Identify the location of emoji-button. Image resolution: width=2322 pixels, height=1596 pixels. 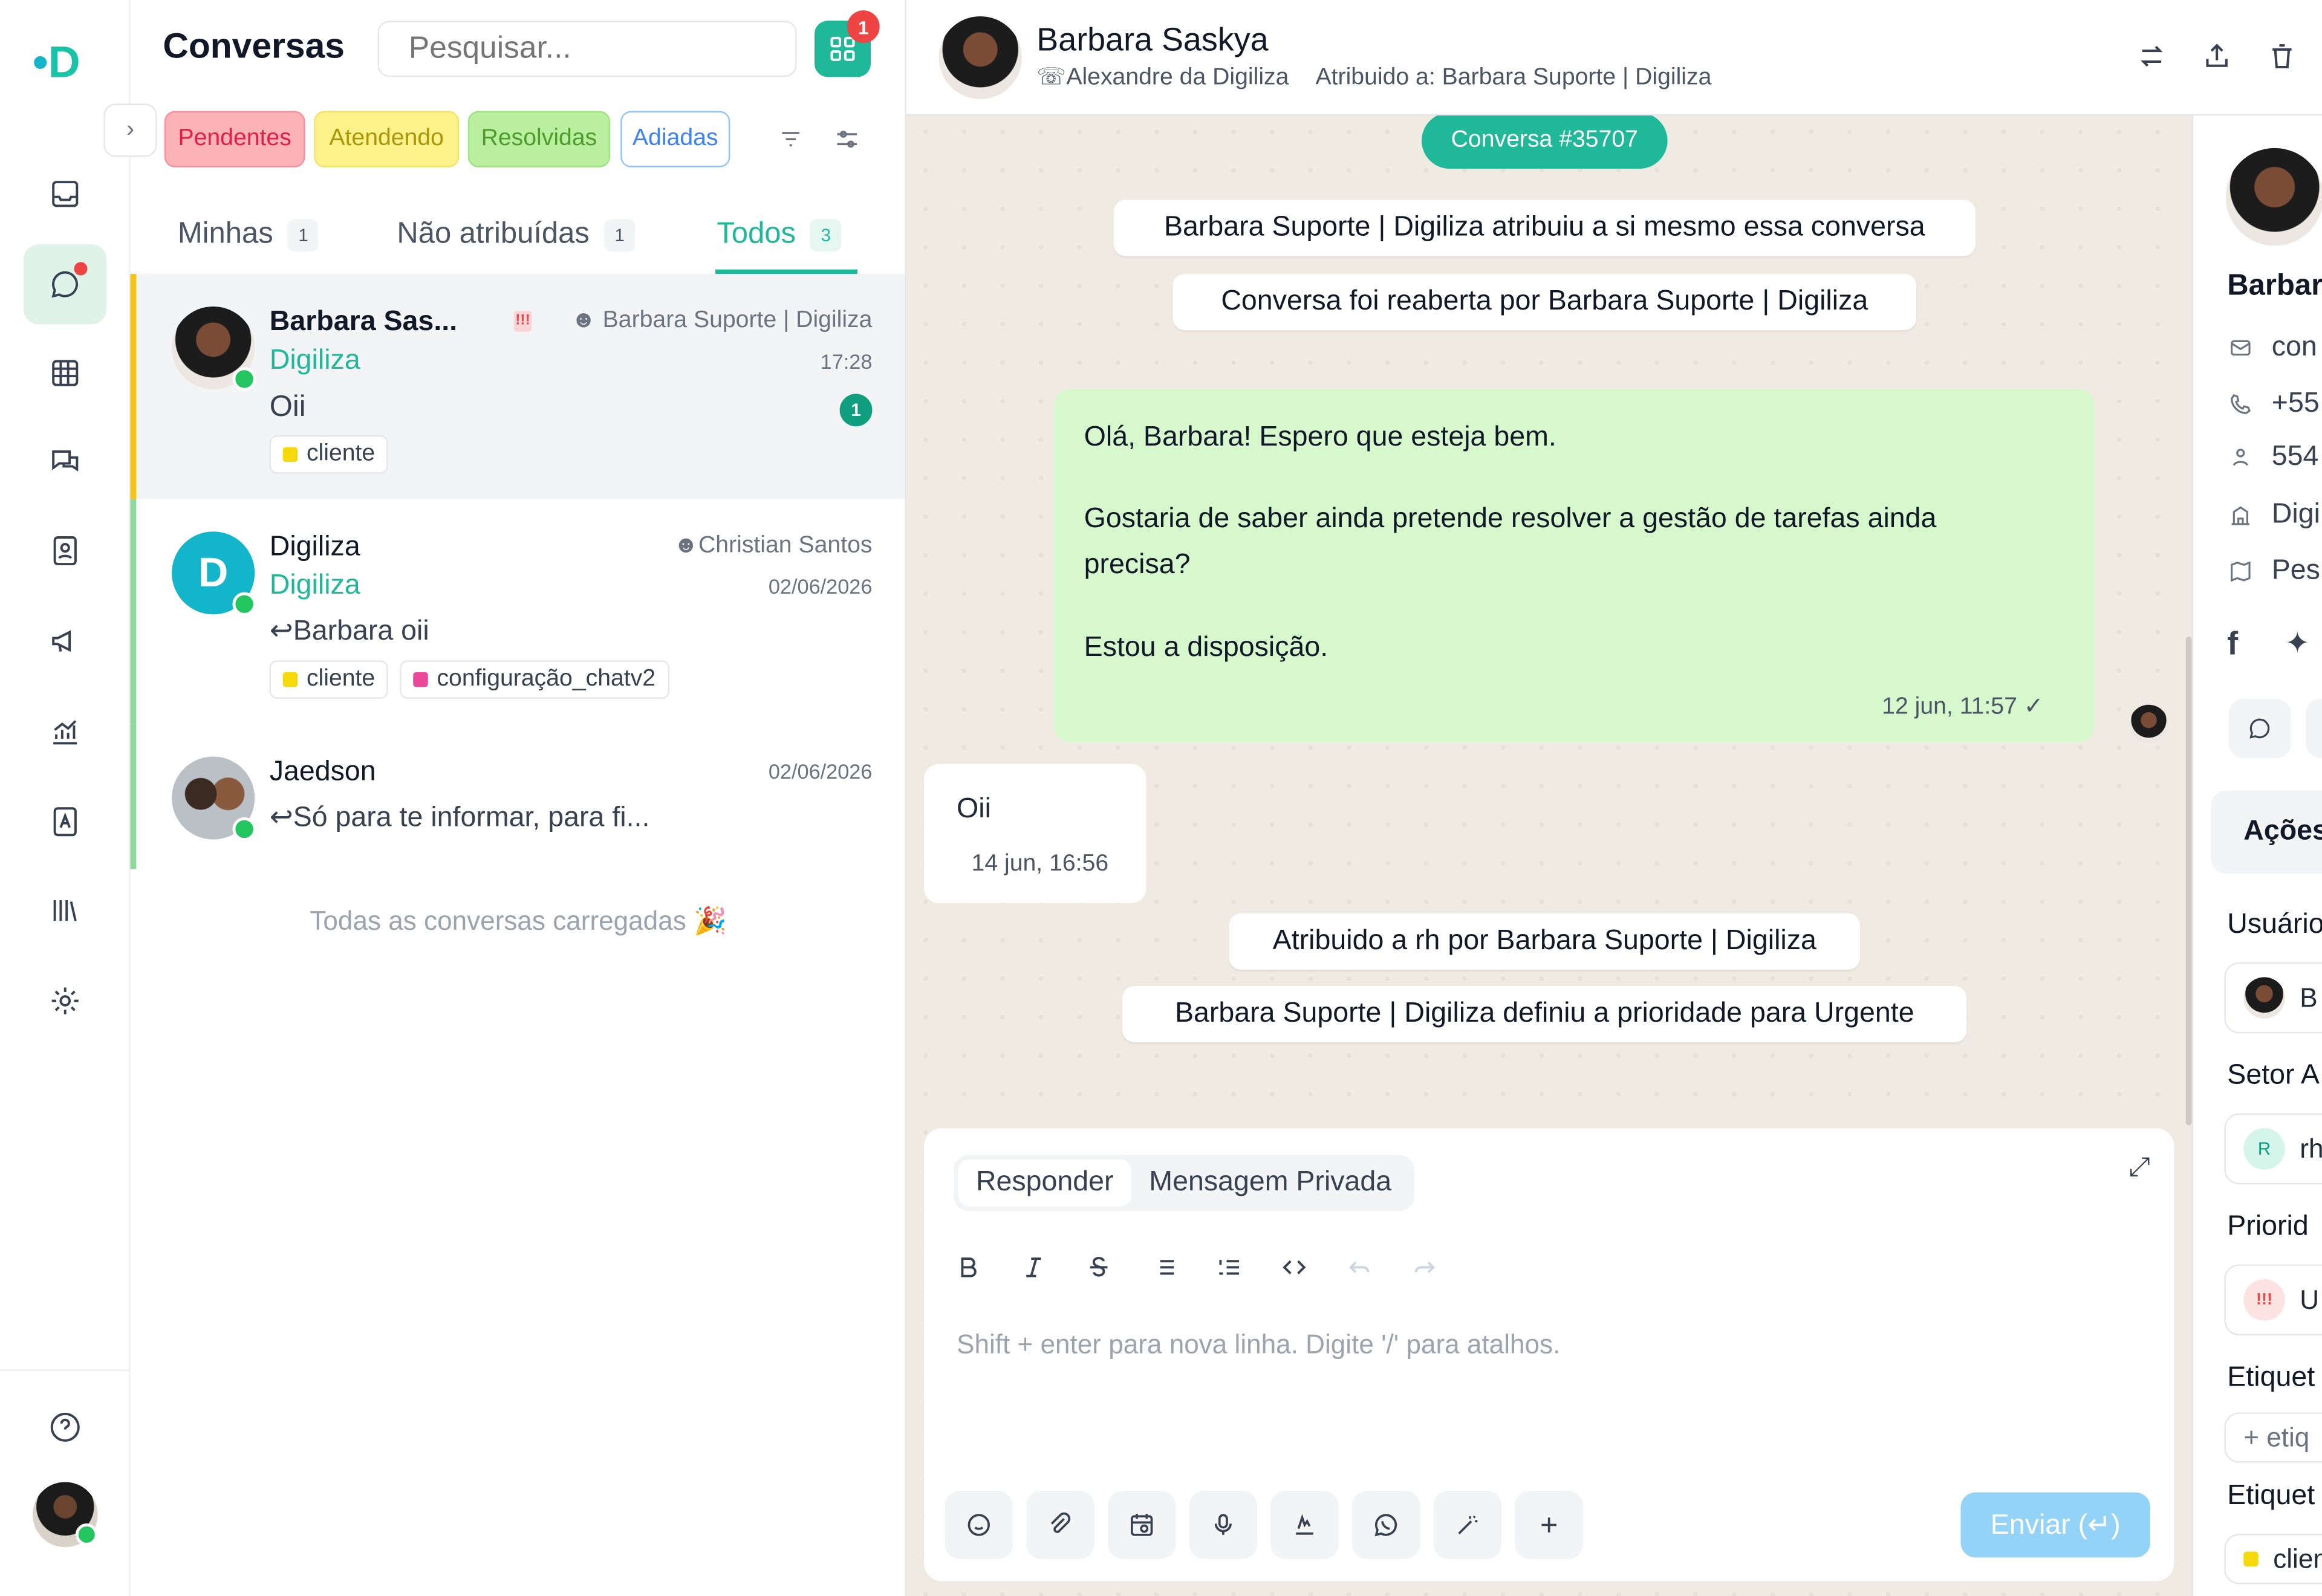
(979, 1525).